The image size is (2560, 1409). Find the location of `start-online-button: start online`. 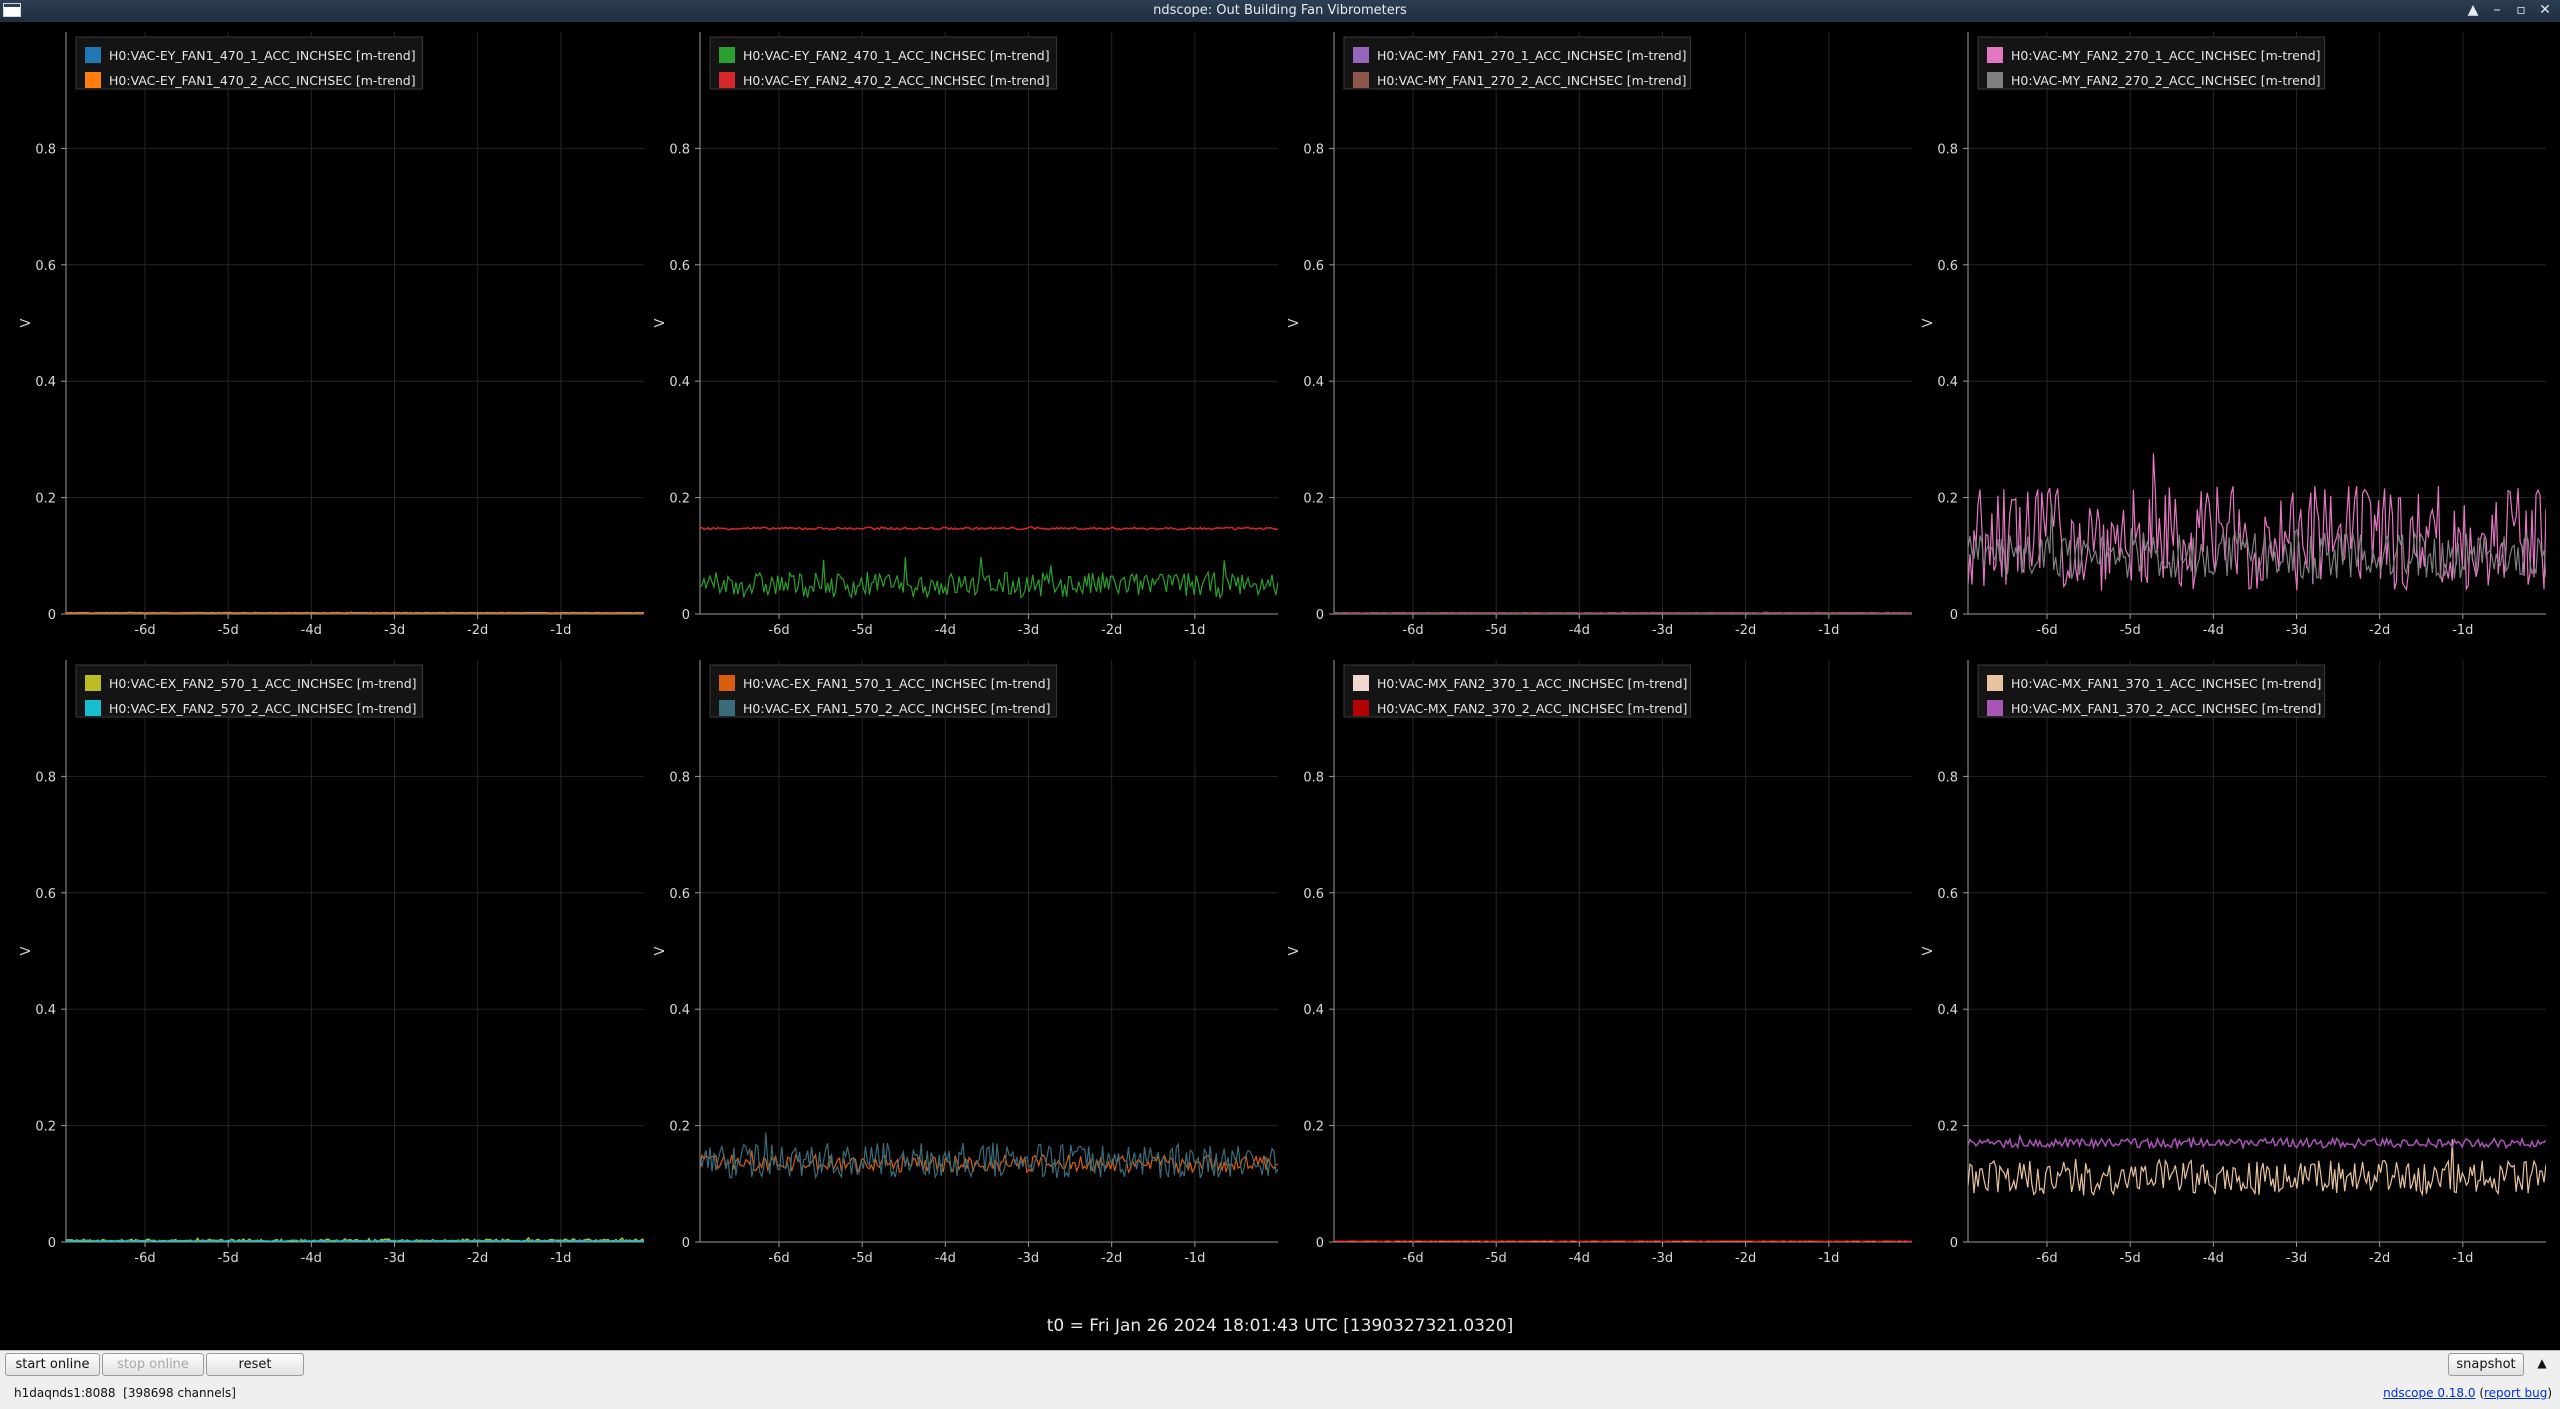

start-online-button: start online is located at coordinates (52, 1364).